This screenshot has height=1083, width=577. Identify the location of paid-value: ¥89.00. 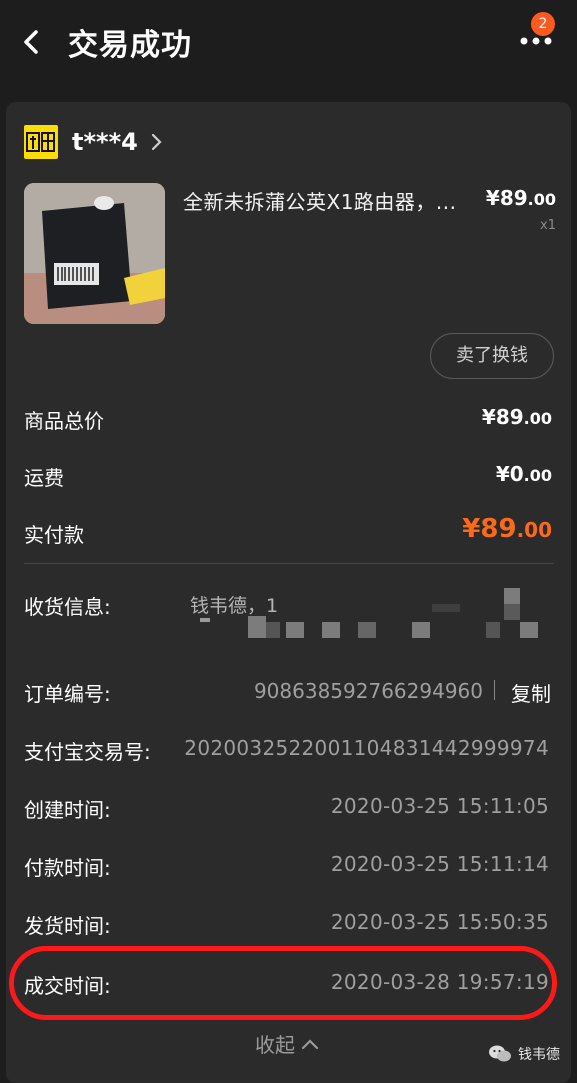
(507, 529).